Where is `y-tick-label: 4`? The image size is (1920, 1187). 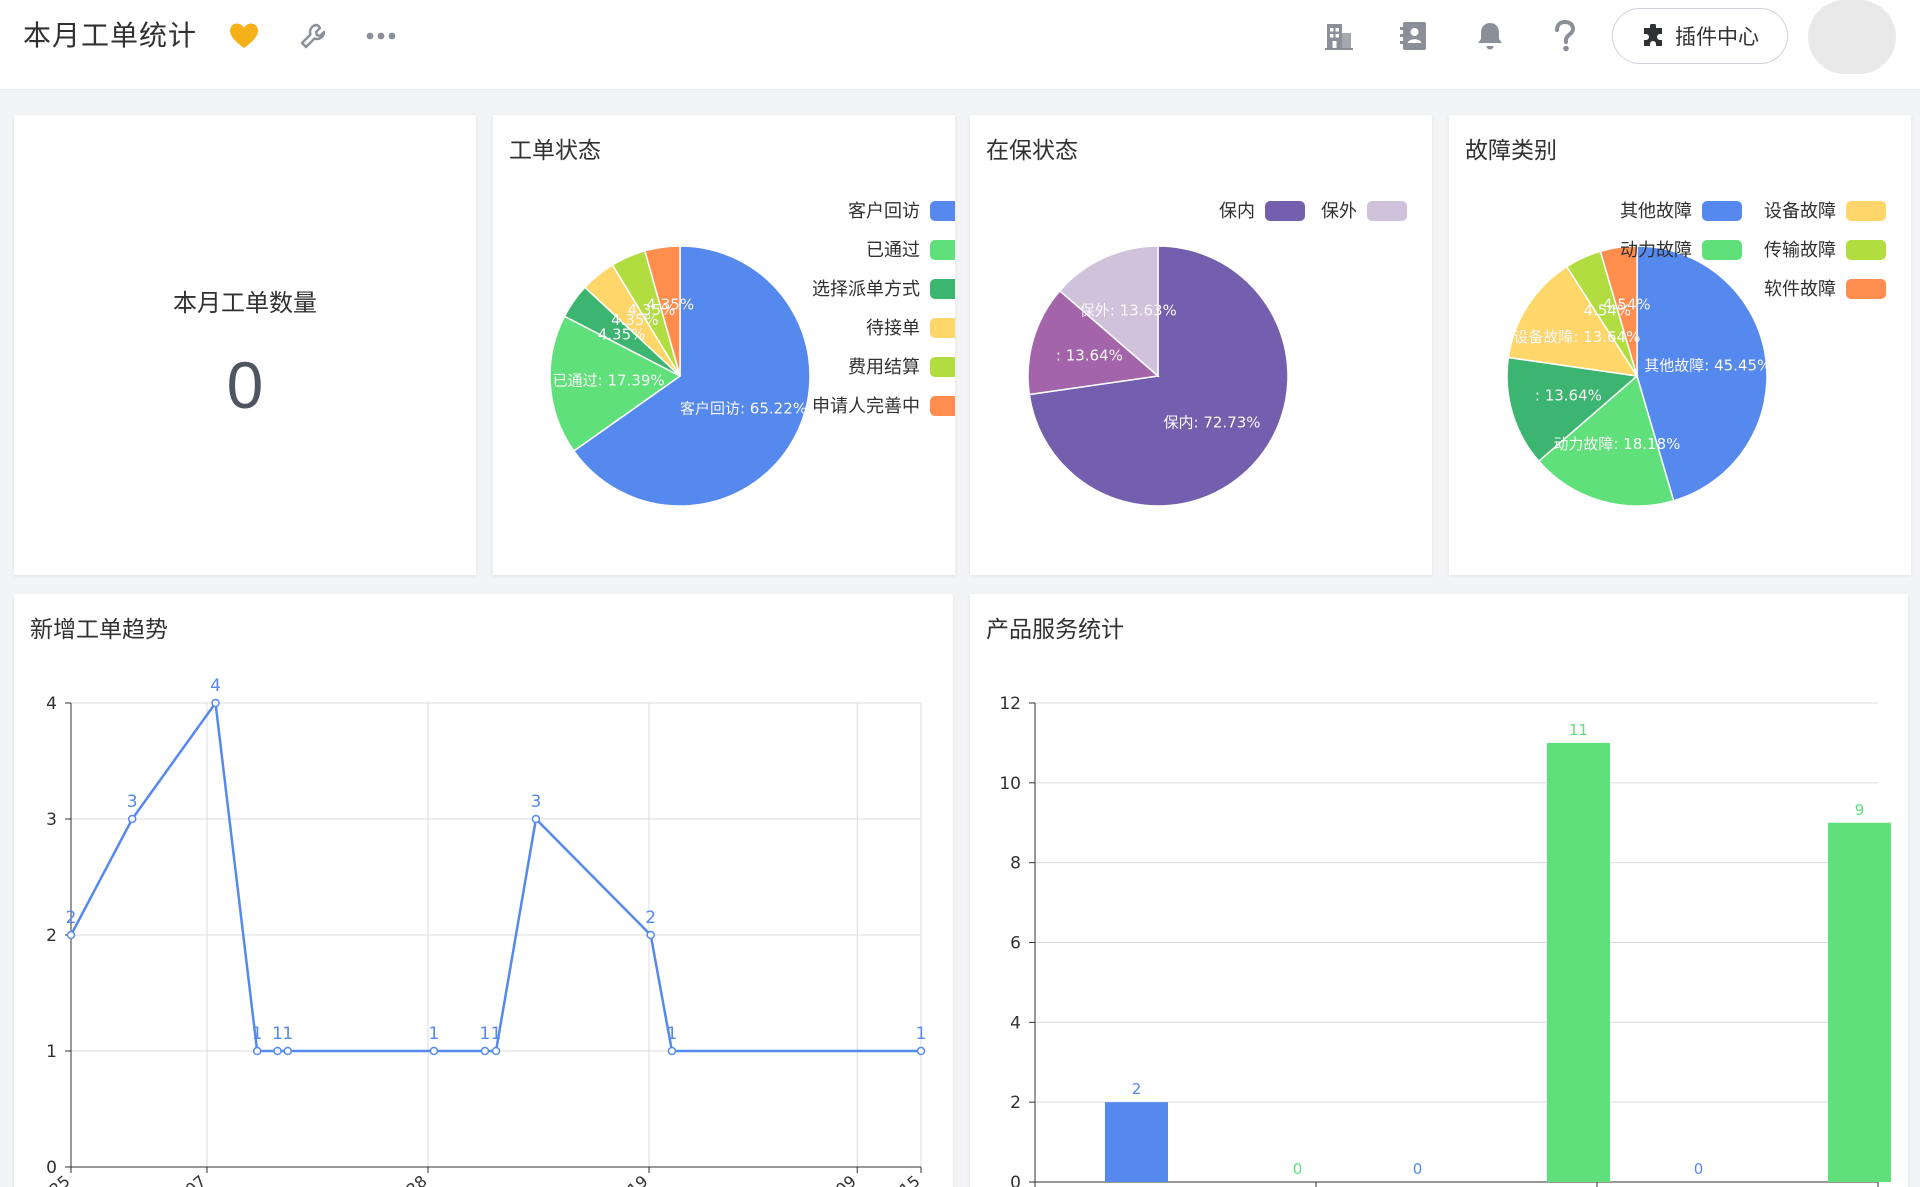
y-tick-label: 4 is located at coordinates (51, 704).